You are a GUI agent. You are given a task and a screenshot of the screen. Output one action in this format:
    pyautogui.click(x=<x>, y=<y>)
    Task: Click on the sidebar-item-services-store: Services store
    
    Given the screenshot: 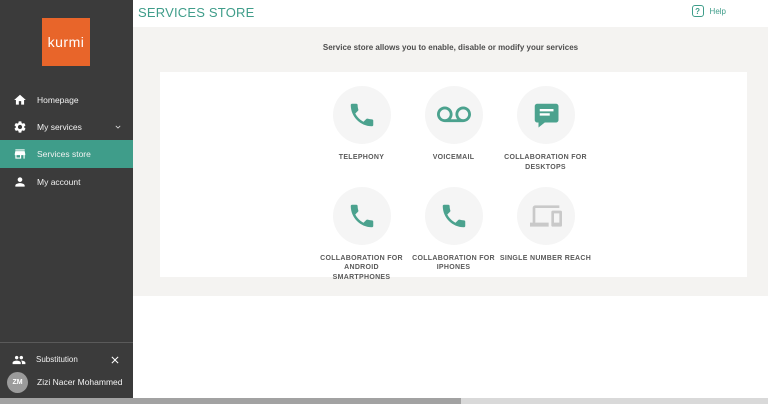 What is the action you would take?
    pyautogui.click(x=66, y=154)
    